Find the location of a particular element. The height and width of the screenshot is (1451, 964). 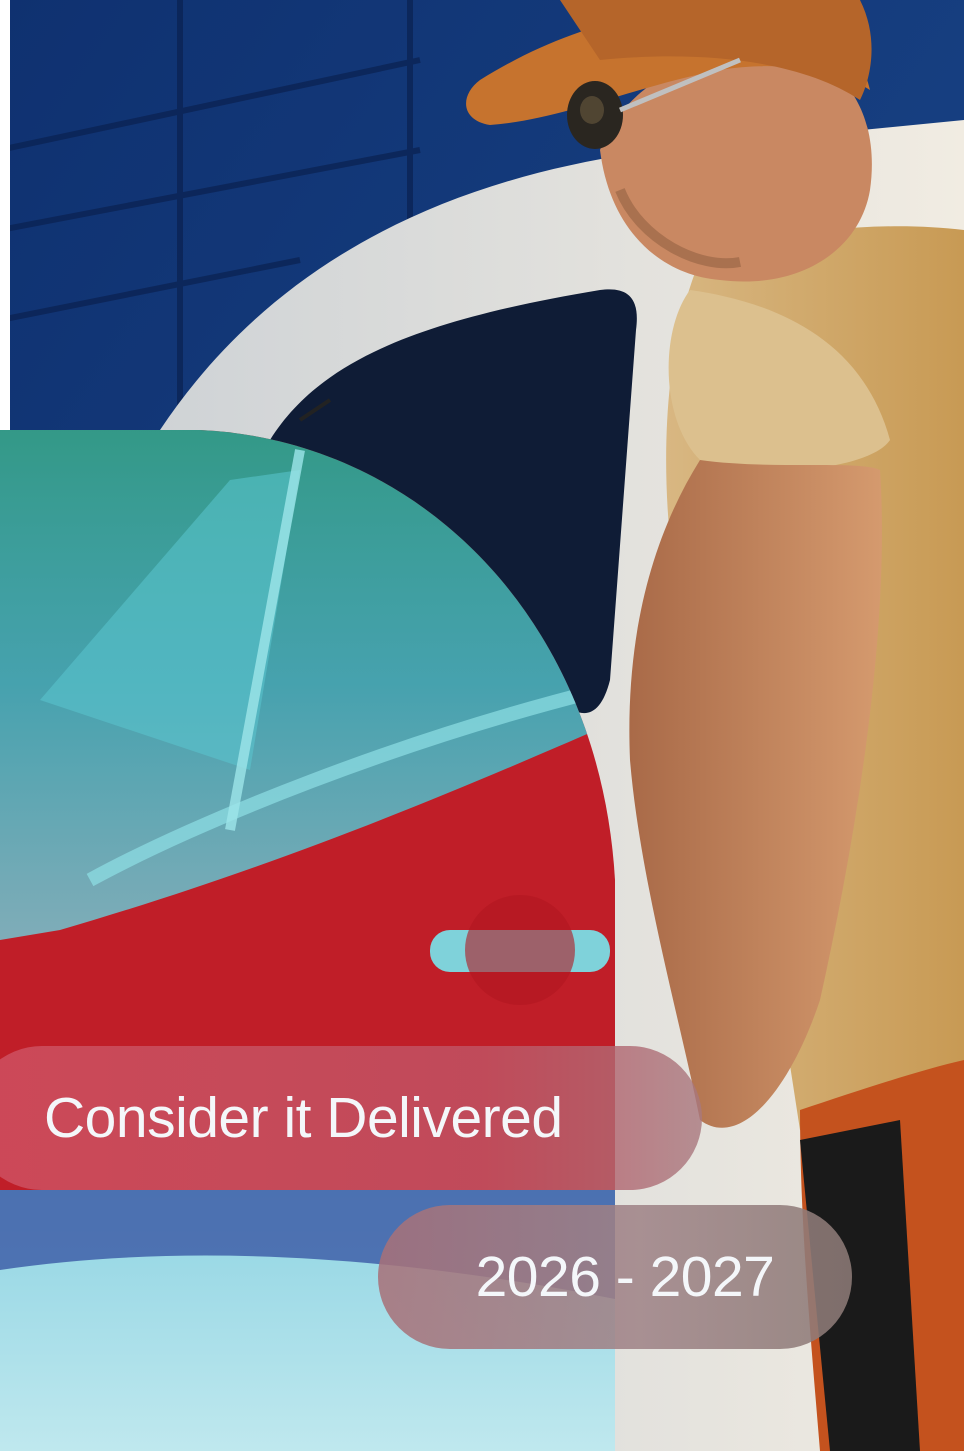

tagline-pill: Consider it Delivered is located at coordinates (351, 1118).